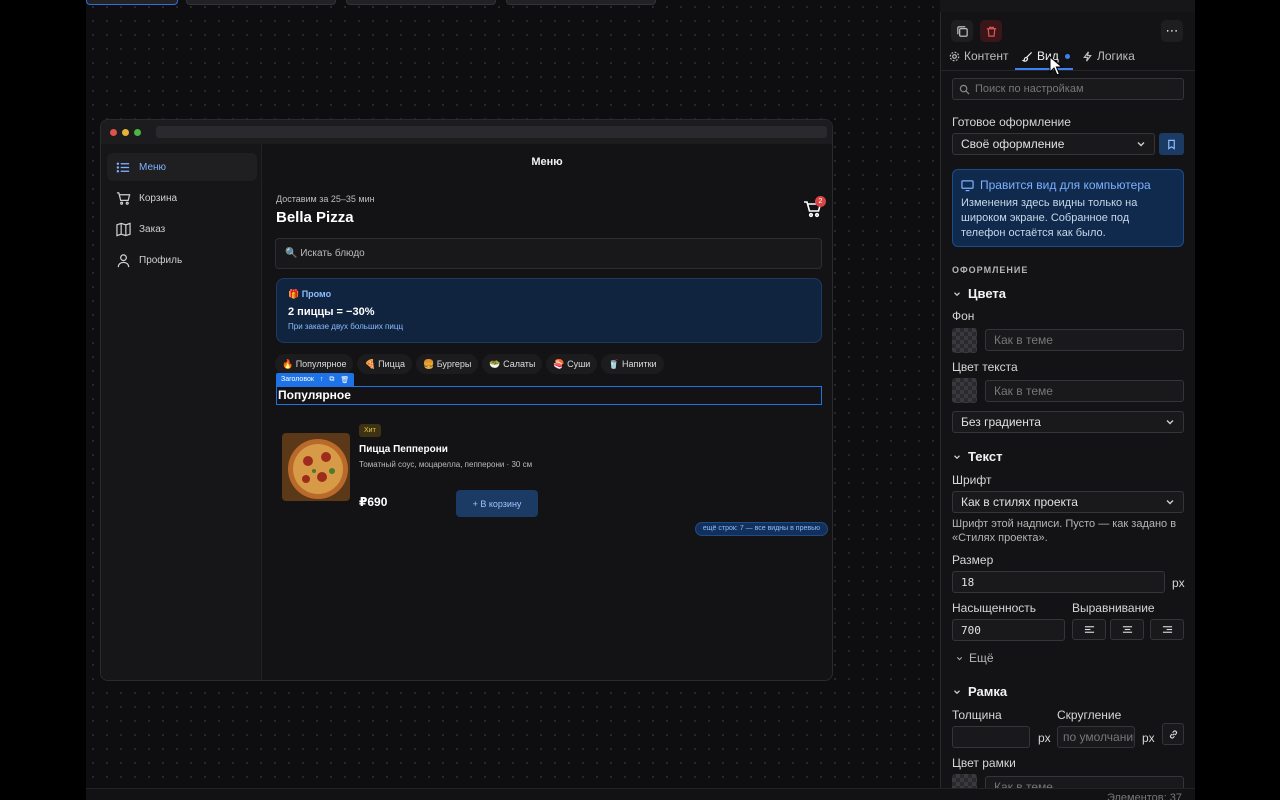 The image size is (1280, 800). Describe the element at coordinates (123, 198) in the screenshot. I see `cart-icon` at that location.